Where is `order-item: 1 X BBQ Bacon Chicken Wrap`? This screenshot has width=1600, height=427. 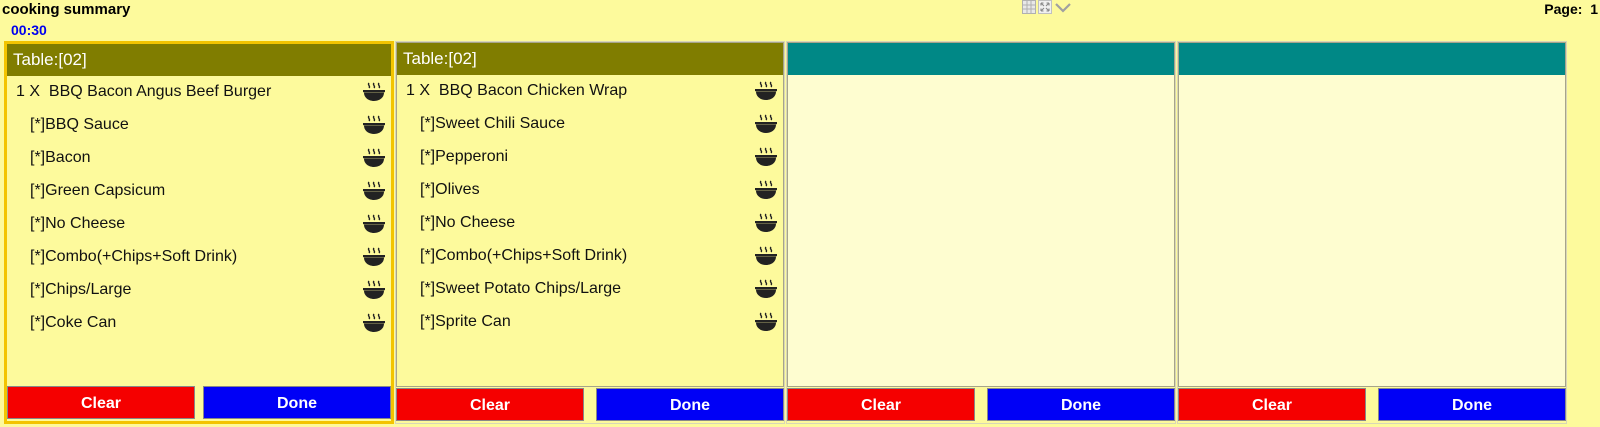 order-item: 1 X BBQ Bacon Chicken Wrap is located at coordinates (590, 91).